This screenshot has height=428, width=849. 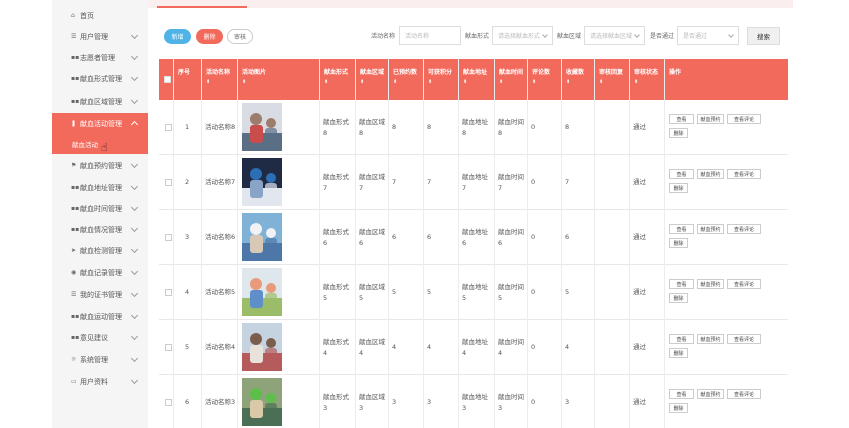 What do you see at coordinates (100, 381) in the screenshot?
I see `sidebar-item: ▭ 用户资料` at bounding box center [100, 381].